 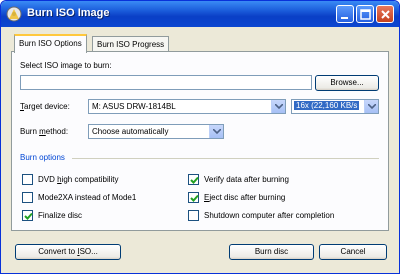 I want to click on app-icon, so click(x=14, y=14).